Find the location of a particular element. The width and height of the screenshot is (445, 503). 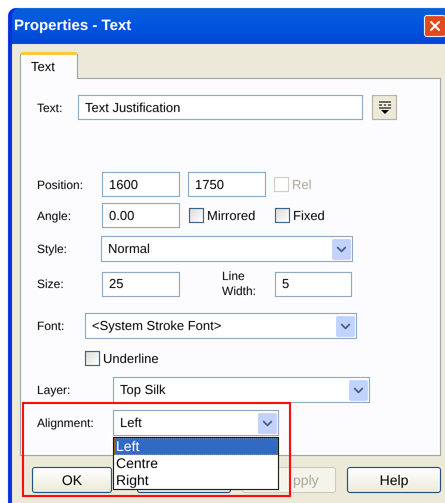

checkbox-label: Mirrored is located at coordinates (231, 215).